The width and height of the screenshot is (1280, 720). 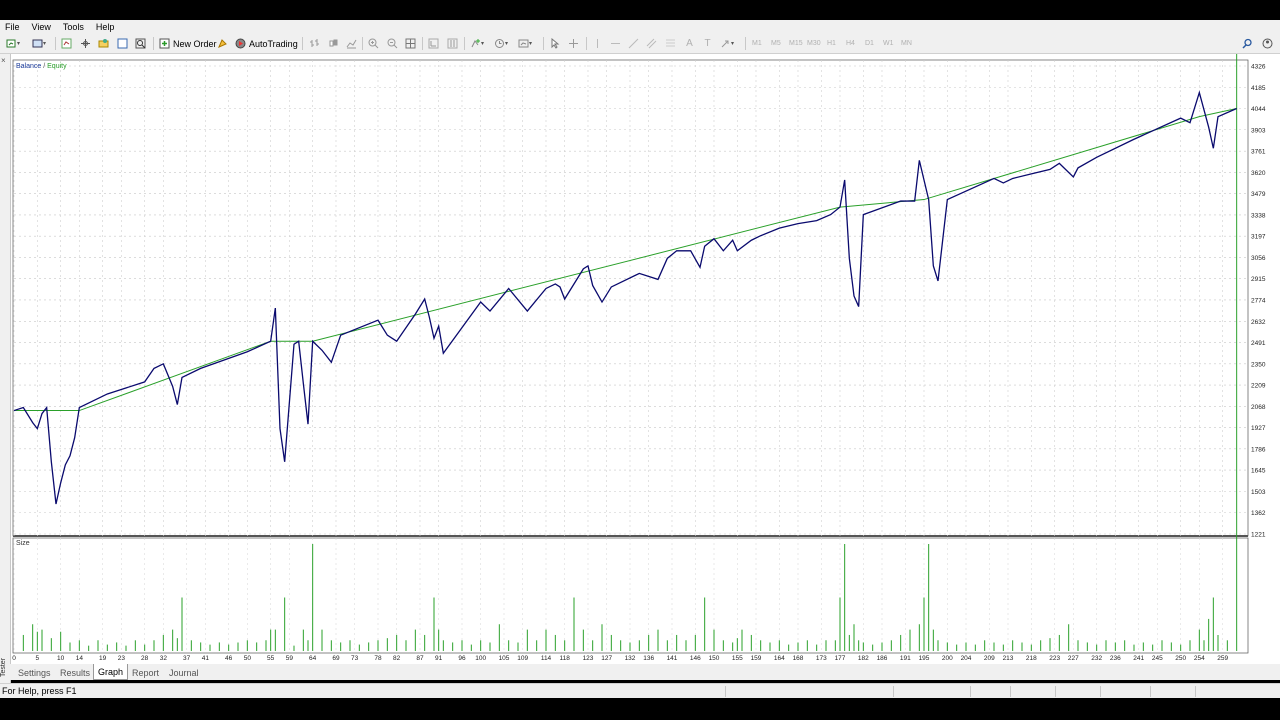 I want to click on line-chart-button, so click(x=351, y=43).